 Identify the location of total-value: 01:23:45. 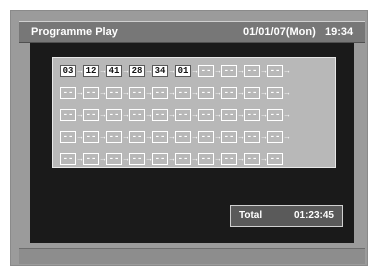
(313, 215).